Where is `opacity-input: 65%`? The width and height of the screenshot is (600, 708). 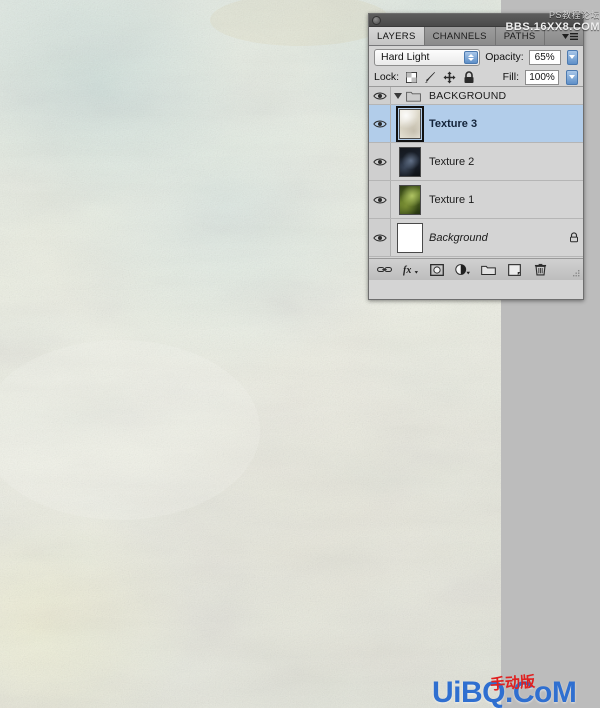 opacity-input: 65% is located at coordinates (544, 57).